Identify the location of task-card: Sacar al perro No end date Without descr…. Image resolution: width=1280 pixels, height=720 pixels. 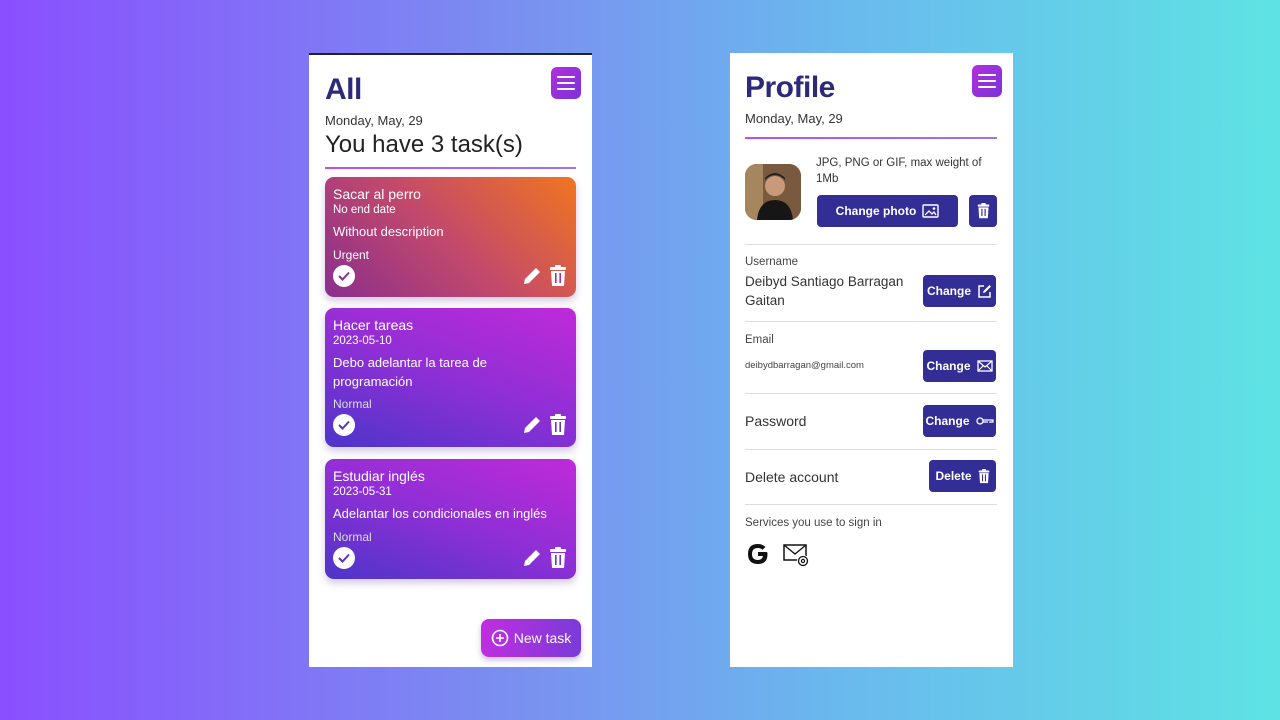
(450, 237).